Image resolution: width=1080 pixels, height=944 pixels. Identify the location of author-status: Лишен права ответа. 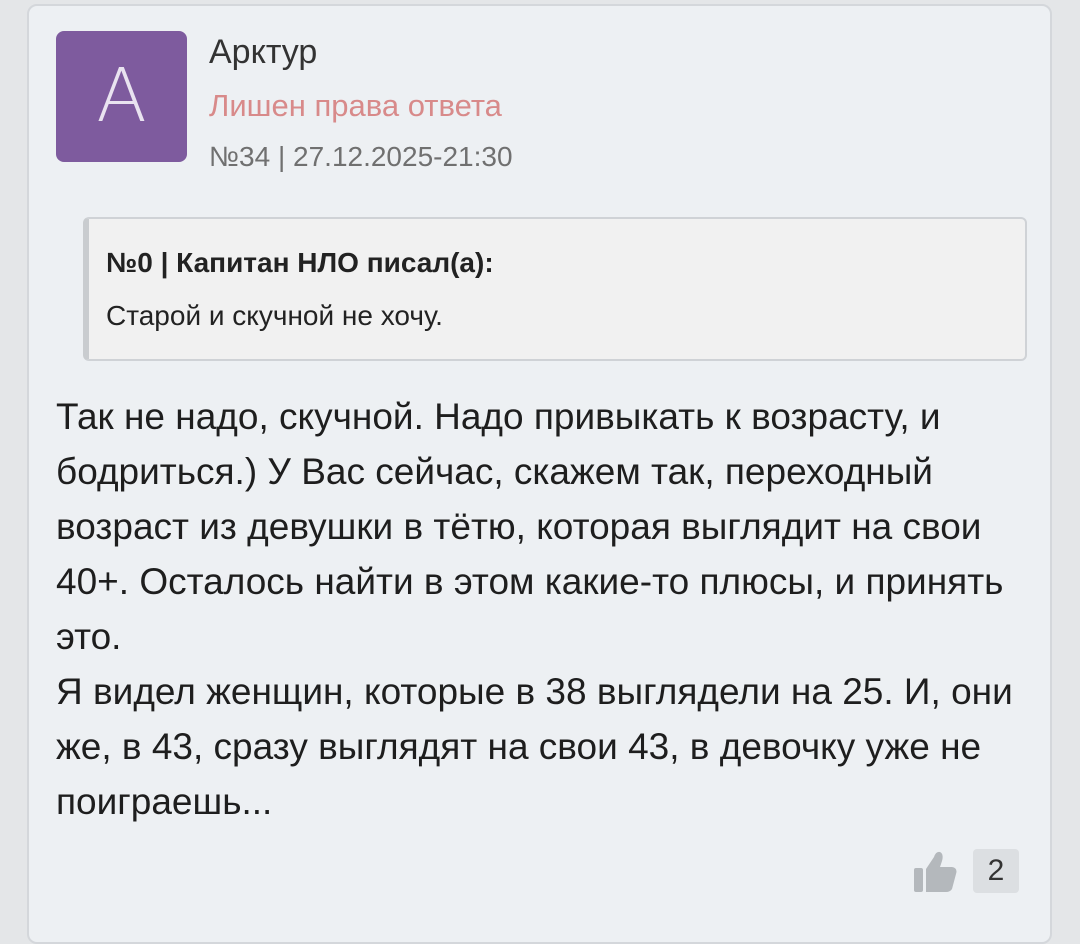
(355, 105).